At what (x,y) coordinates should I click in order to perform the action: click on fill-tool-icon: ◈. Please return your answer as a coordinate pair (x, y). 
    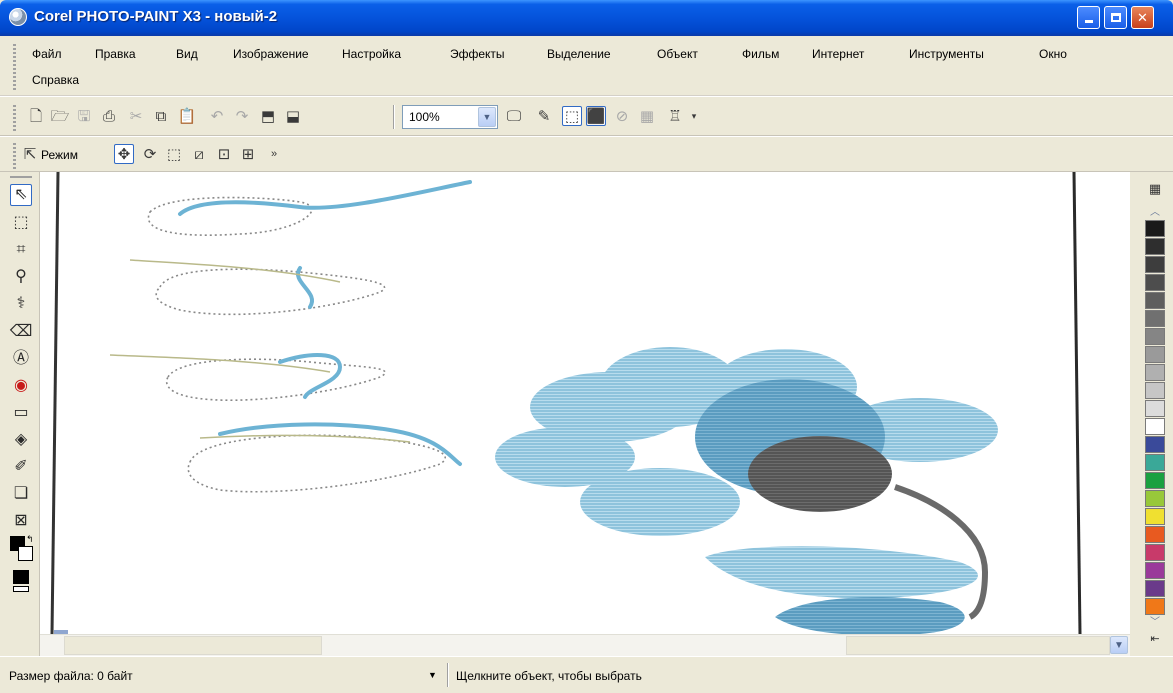
    Looking at the image, I should click on (21, 440).